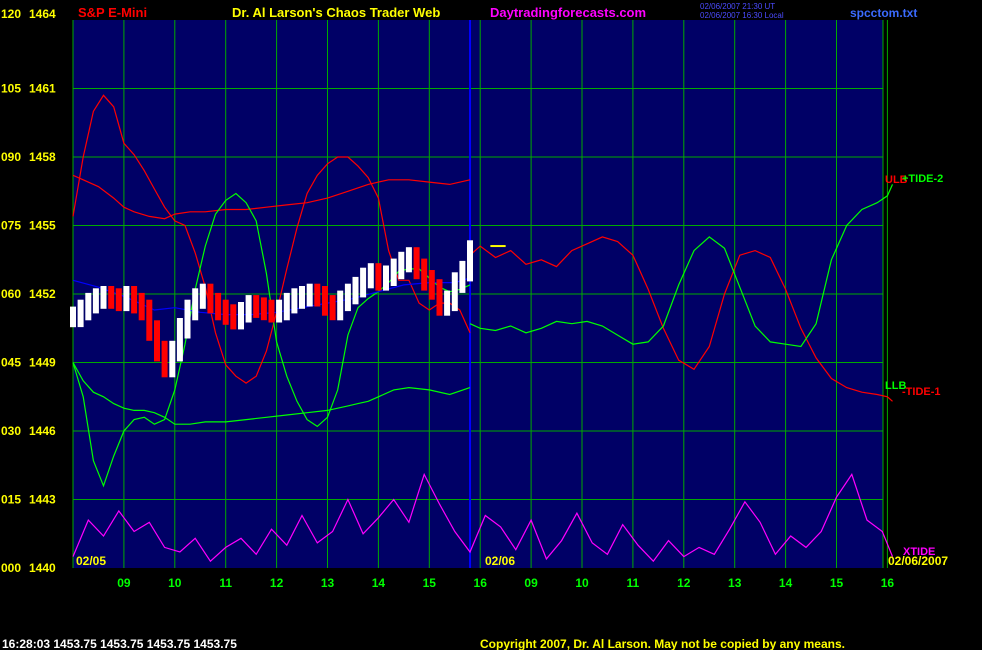  What do you see at coordinates (11, 89) in the screenshot?
I see `y-tick-label-left: 105` at bounding box center [11, 89].